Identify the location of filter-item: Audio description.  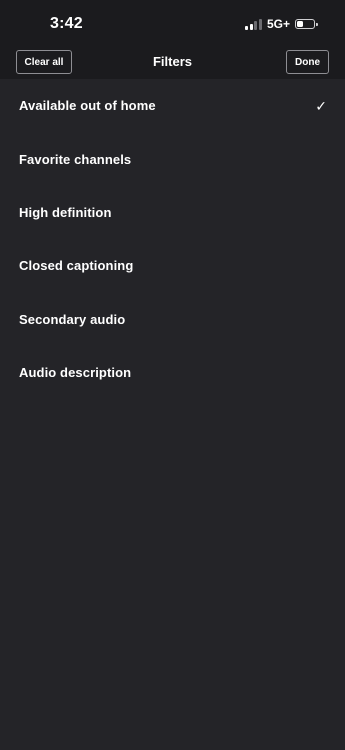
(172, 372).